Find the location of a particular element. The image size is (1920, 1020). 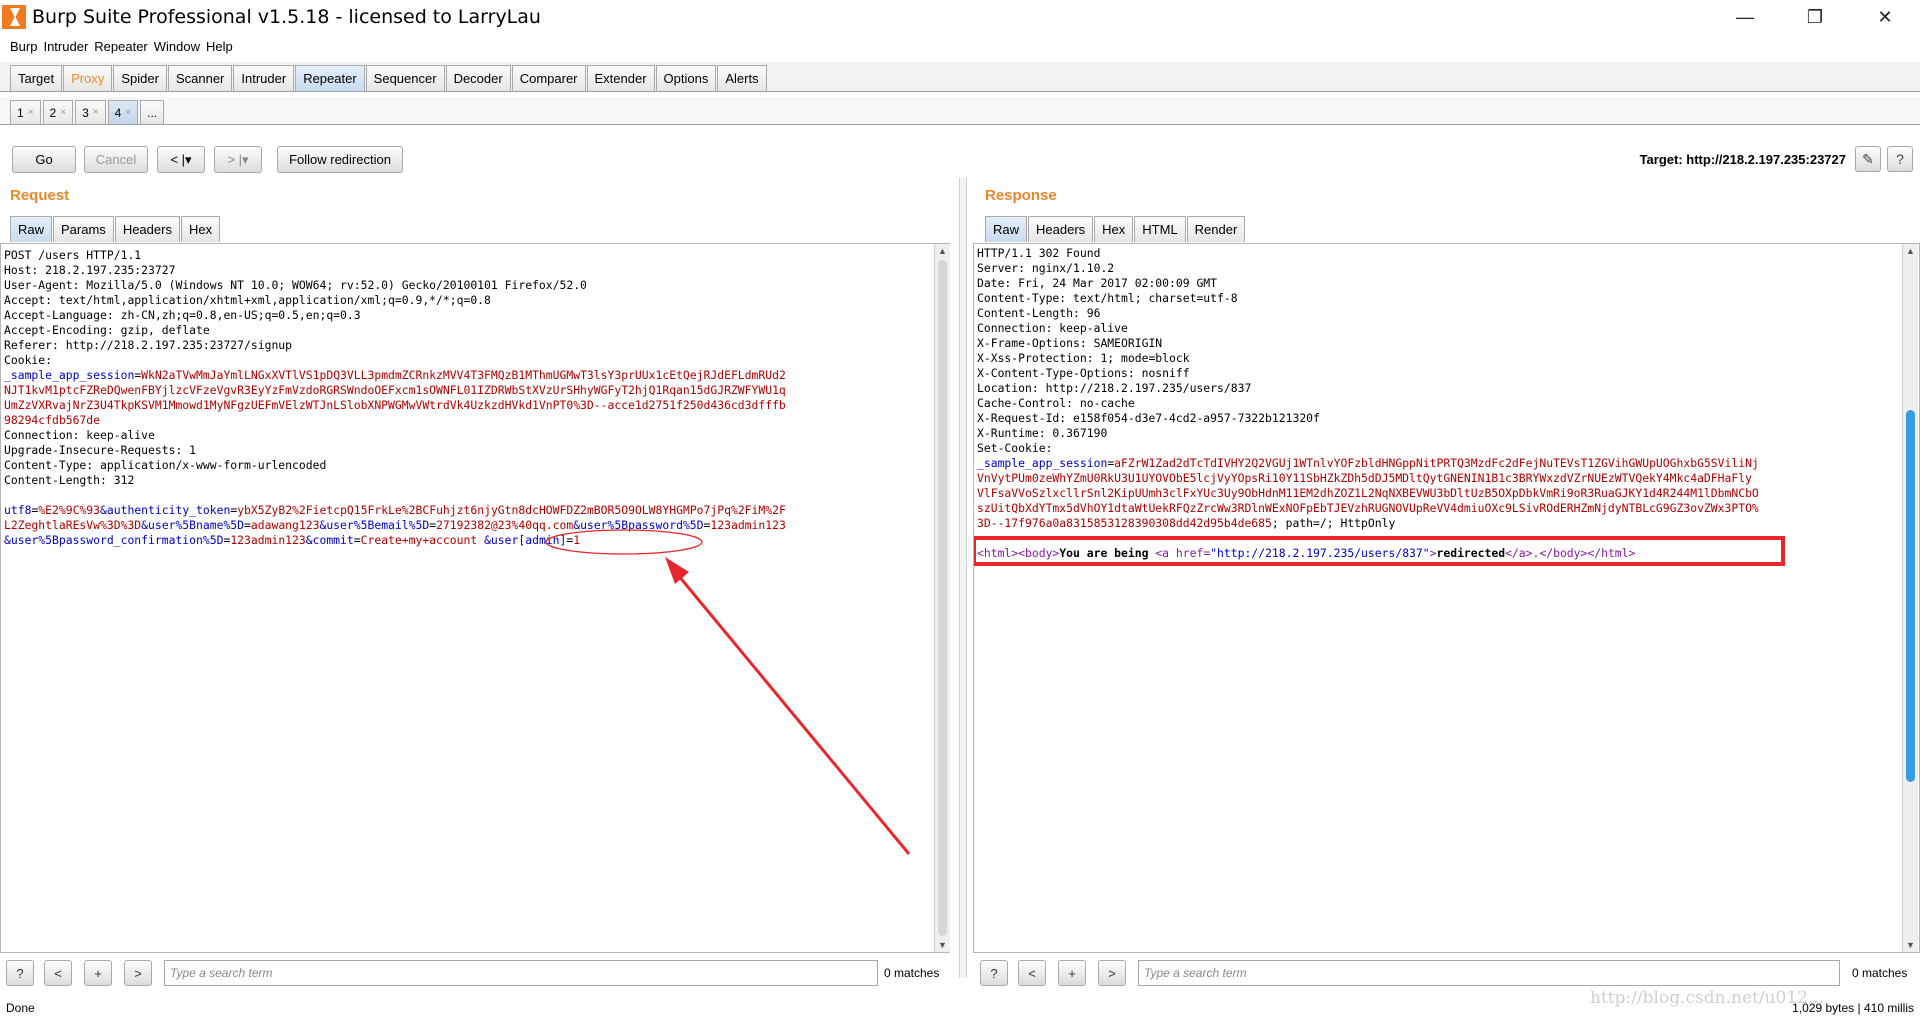

tab-spider: Spider is located at coordinates (140, 78).